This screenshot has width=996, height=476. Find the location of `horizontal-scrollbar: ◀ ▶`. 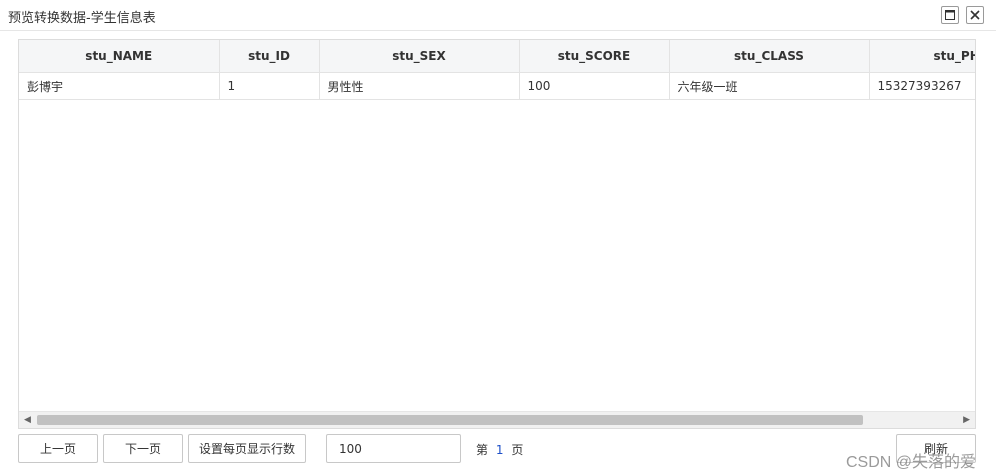

horizontal-scrollbar: ◀ ▶ is located at coordinates (497, 419).